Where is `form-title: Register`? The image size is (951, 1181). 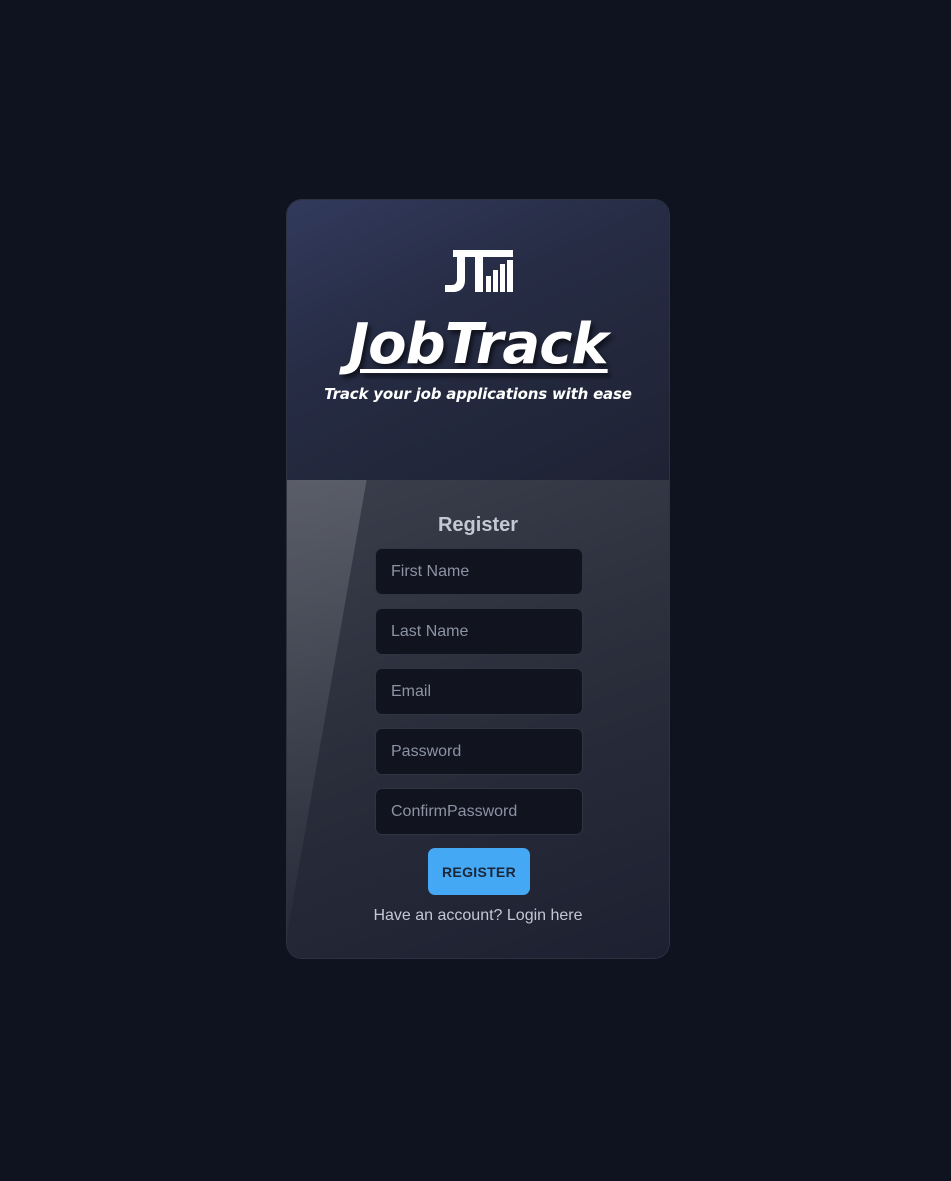 form-title: Register is located at coordinates (478, 525).